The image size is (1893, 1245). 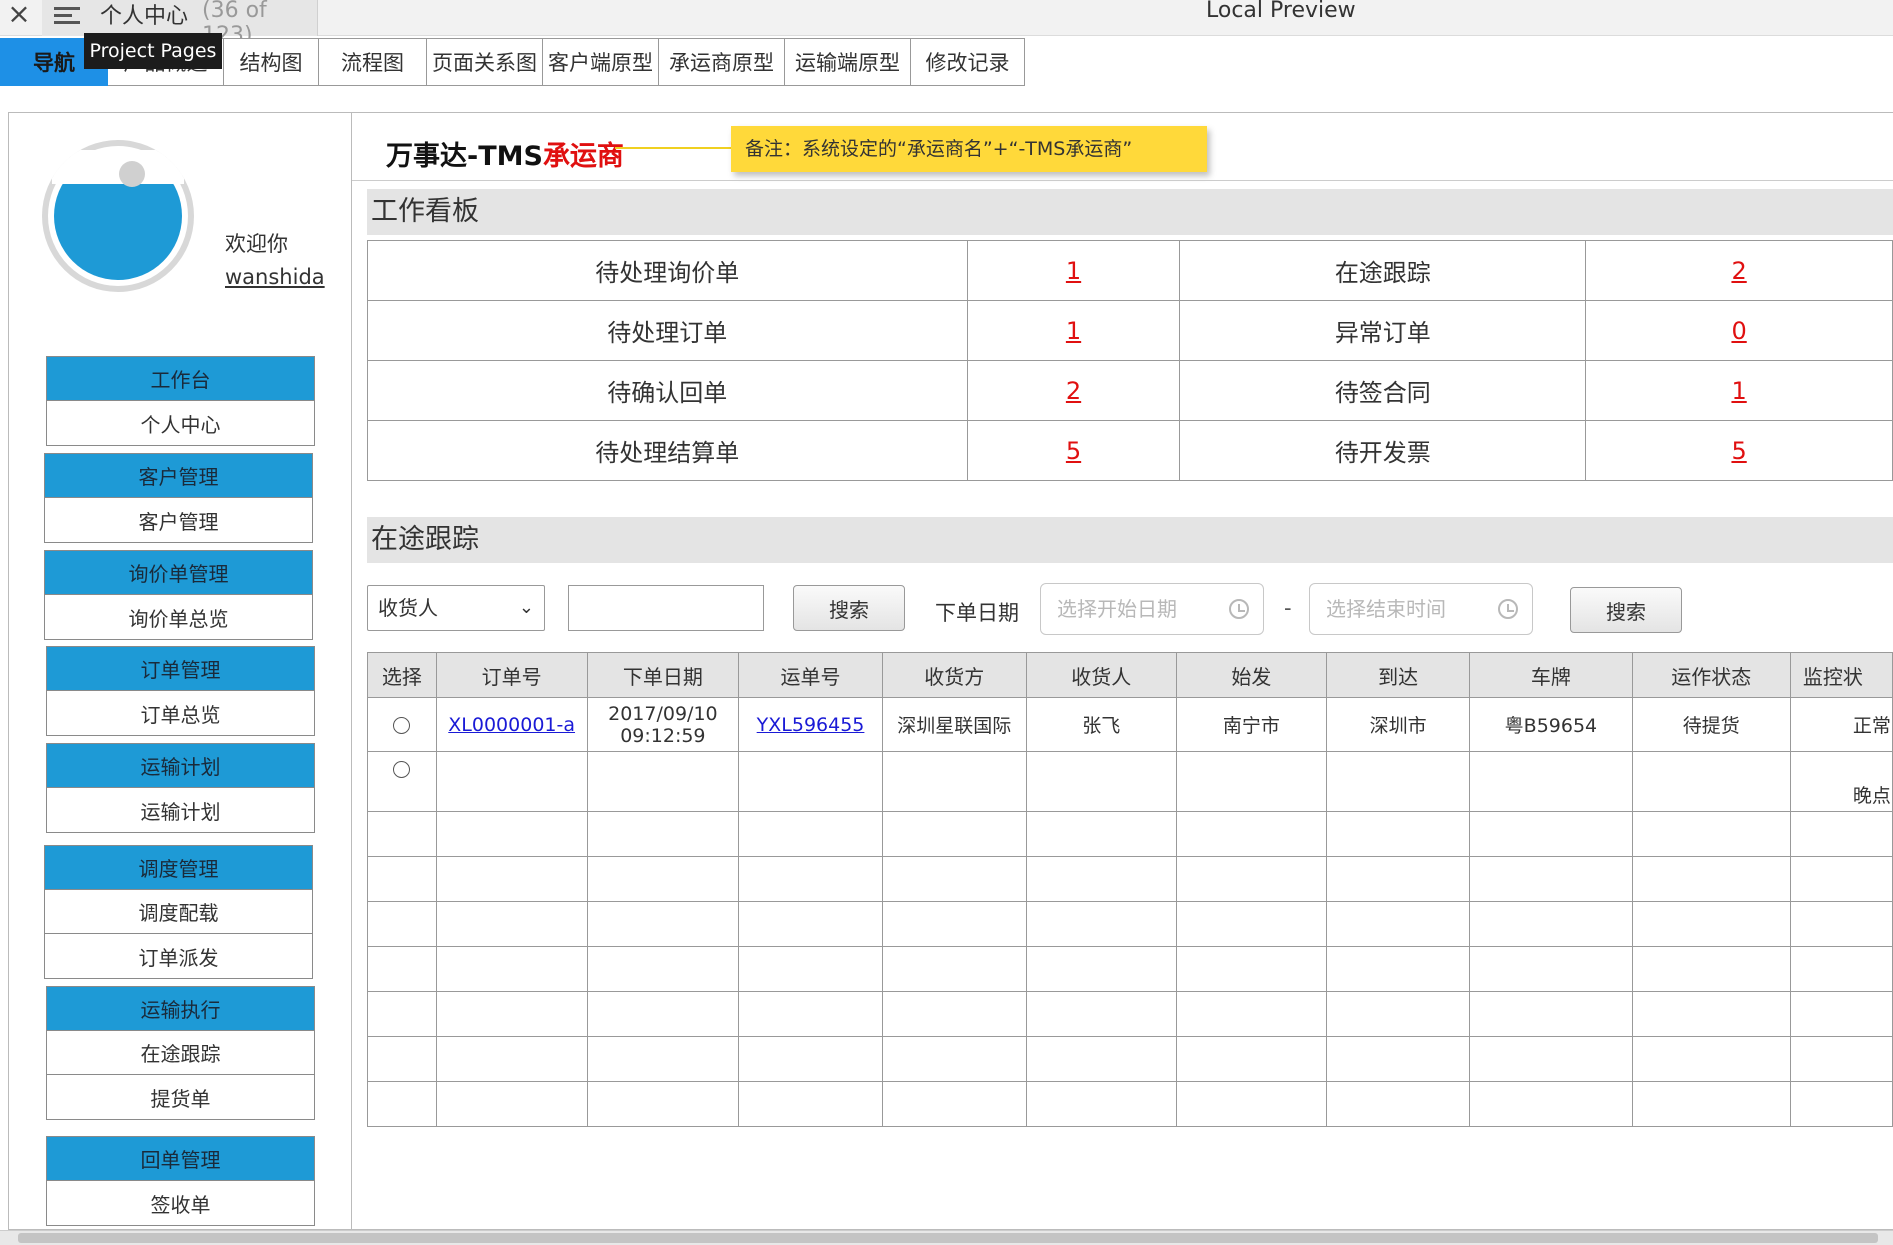 I want to click on close-icon: ×, so click(x=19, y=16).